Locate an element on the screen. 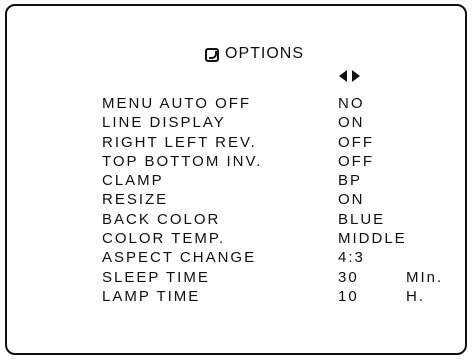 The image size is (475, 361). menu-item-menu-auto-off: MENU AUTO OFF NO is located at coordinates (272, 103).